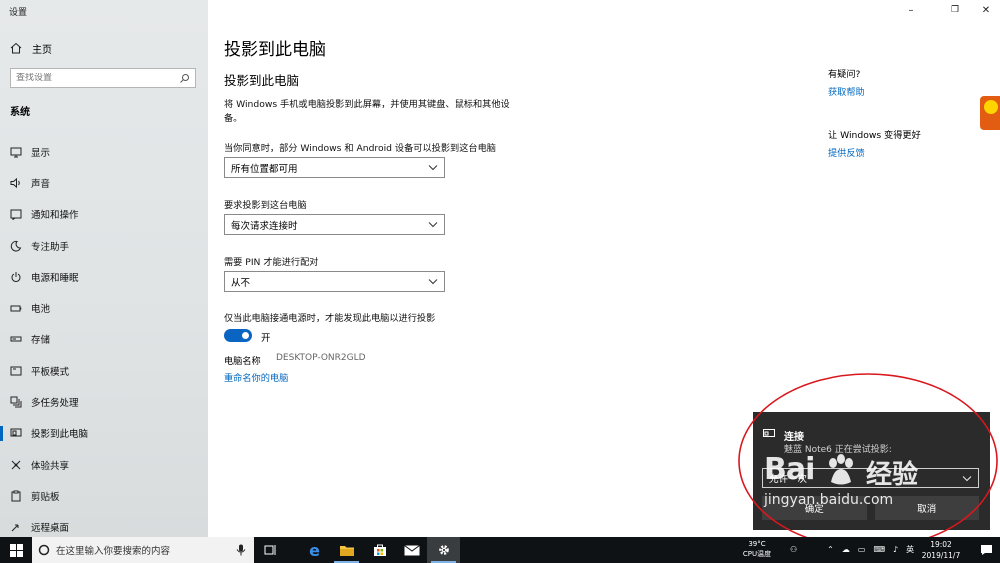 Image resolution: width=1000 pixels, height=563 pixels. Describe the element at coordinates (788, 479) in the screenshot. I see `dropdown-value: 允许一次` at that location.